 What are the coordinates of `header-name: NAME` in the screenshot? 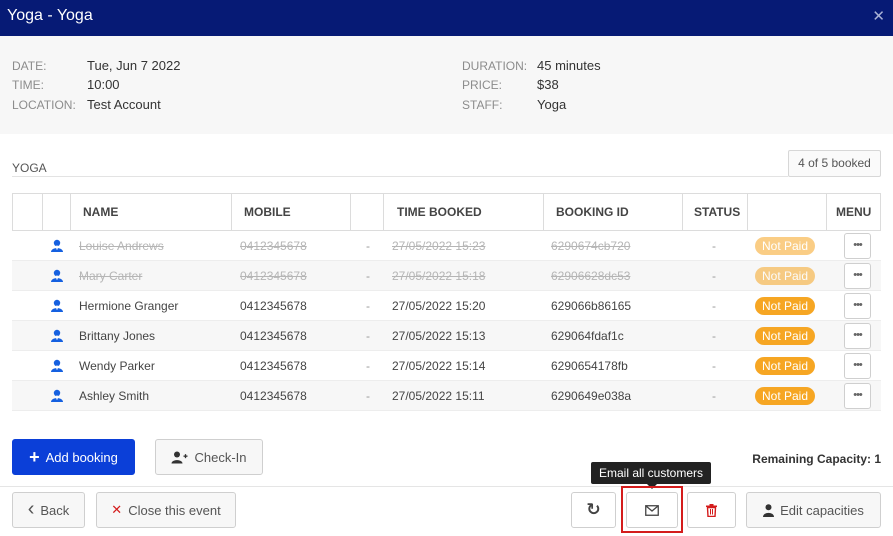 It's located at (151, 212).